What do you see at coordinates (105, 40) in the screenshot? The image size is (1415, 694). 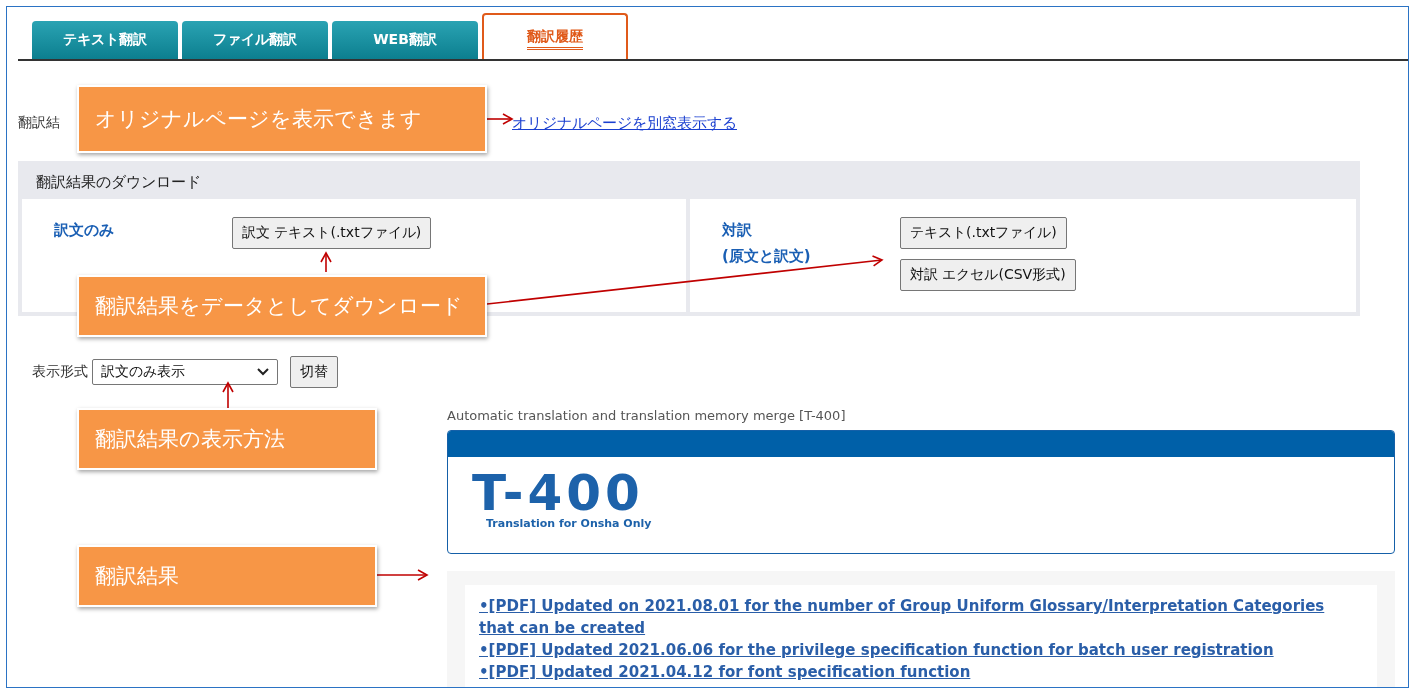 I see `tab: テキスト翻訳` at bounding box center [105, 40].